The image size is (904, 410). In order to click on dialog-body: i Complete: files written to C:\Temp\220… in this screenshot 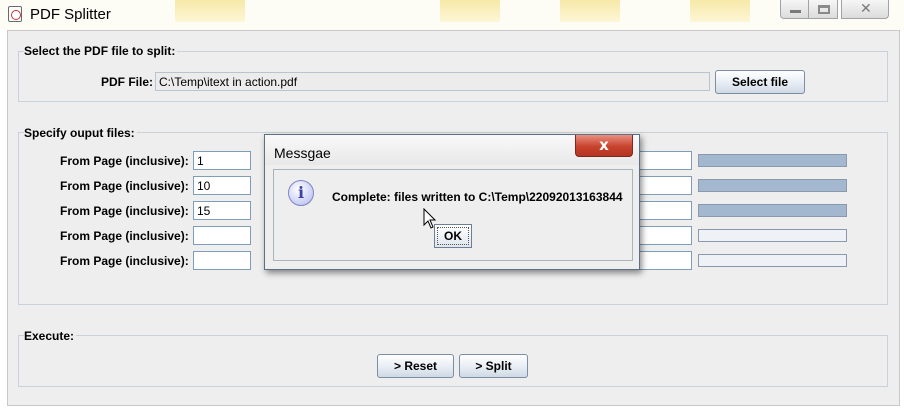, I will do `click(453, 215)`.